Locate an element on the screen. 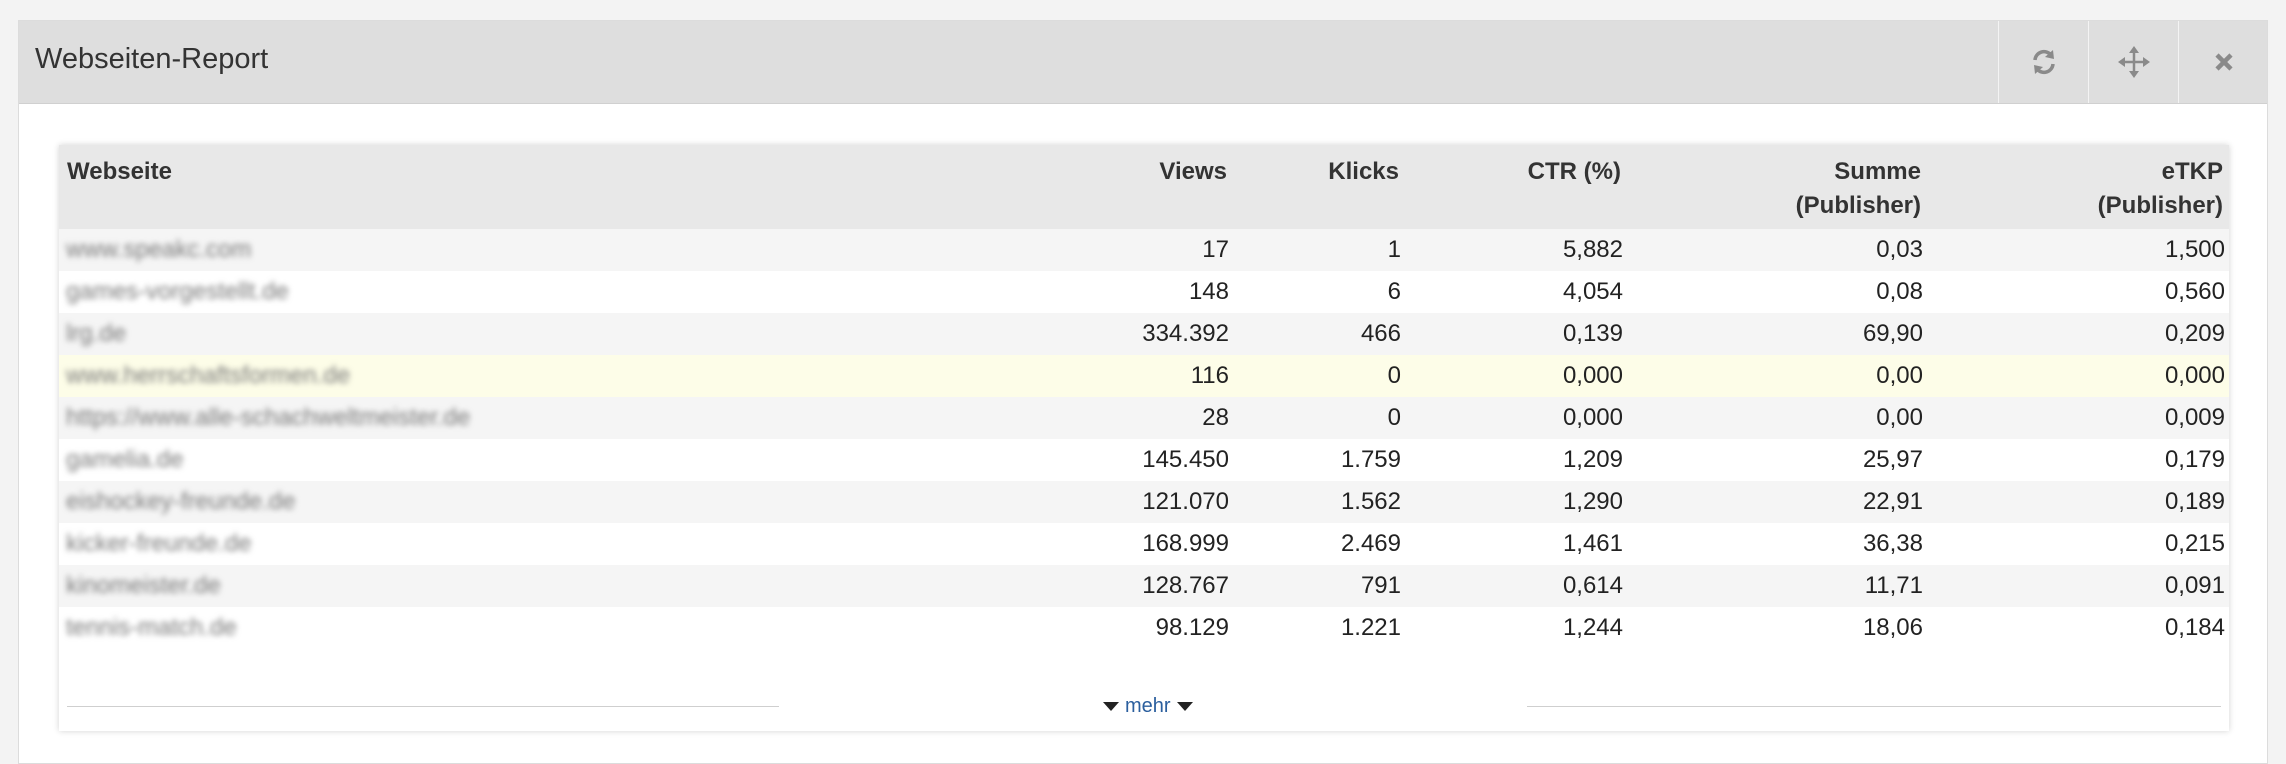  etkp-cell: 0,209 is located at coordinates (2194, 333).